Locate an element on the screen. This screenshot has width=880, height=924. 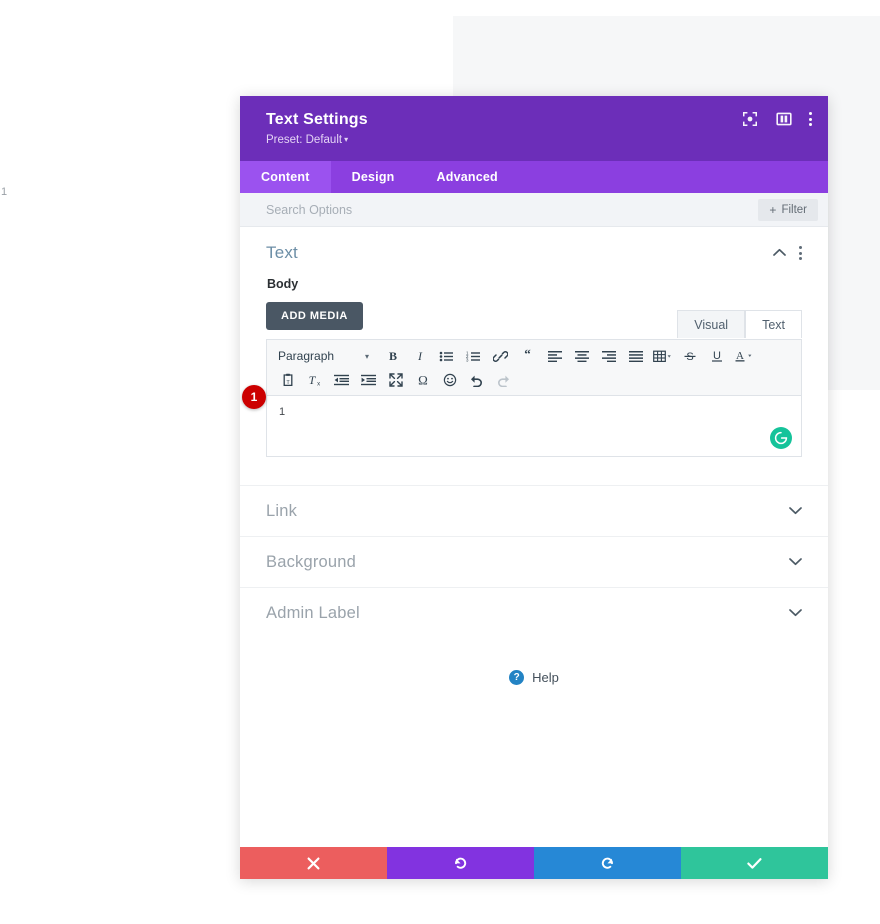
italic-icon: I is located at coordinates (419, 356).